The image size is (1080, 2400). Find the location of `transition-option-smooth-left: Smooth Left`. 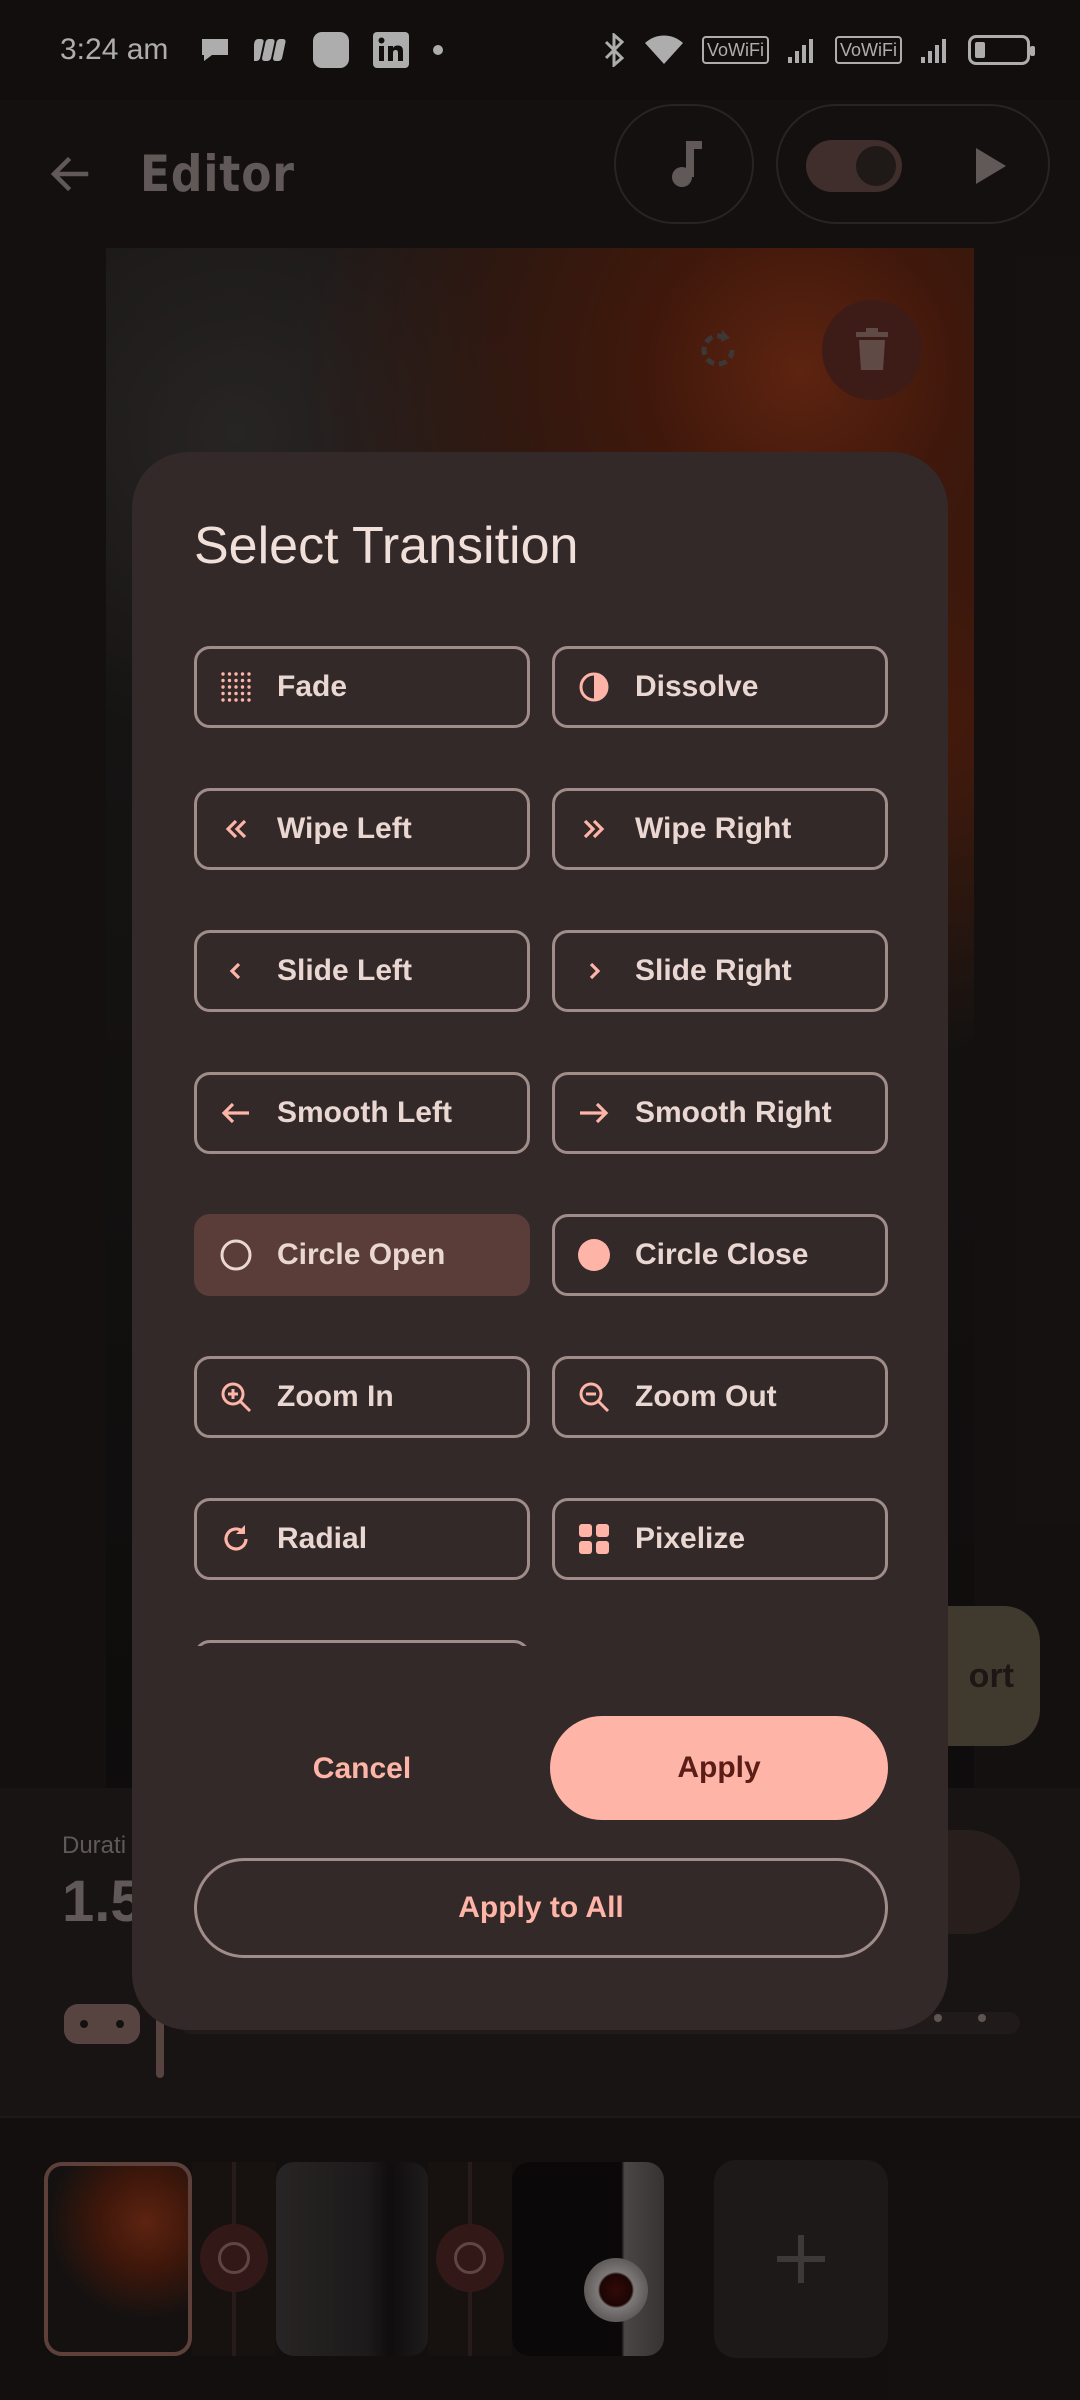

transition-option-smooth-left: Smooth Left is located at coordinates (362, 1113).